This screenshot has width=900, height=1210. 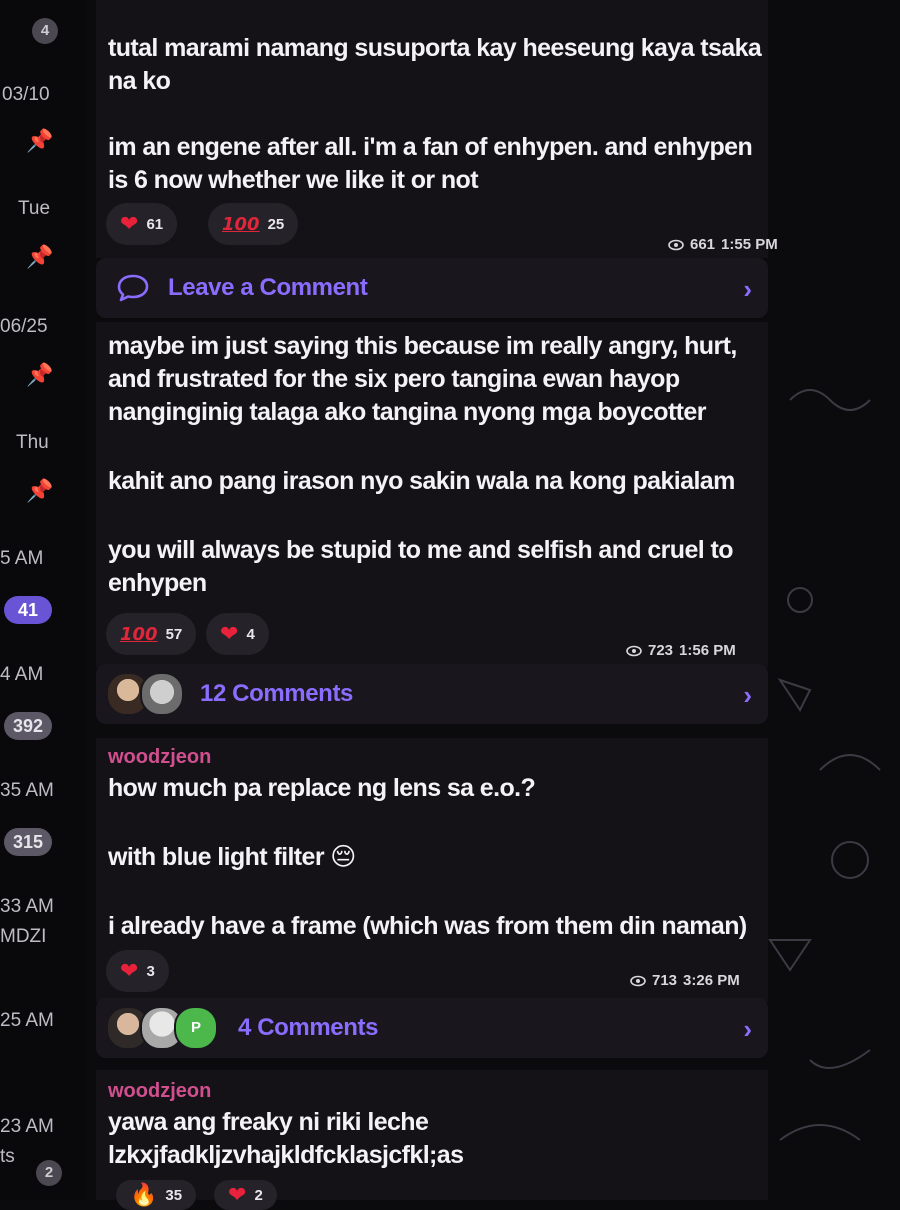 I want to click on chat-time: 4 AM, so click(x=22, y=674).